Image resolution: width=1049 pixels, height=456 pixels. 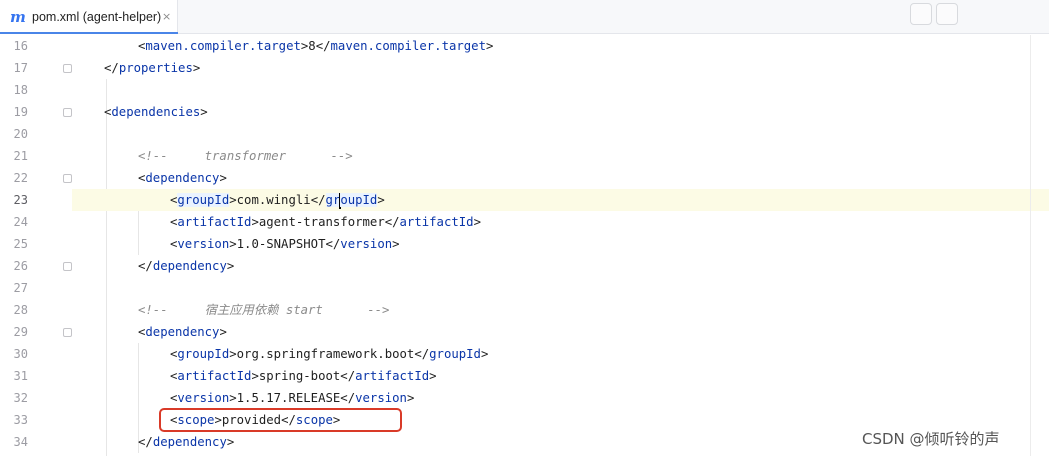 What do you see at coordinates (245, 156) in the screenshot?
I see `xml-comment: <!-- transformer -->` at bounding box center [245, 156].